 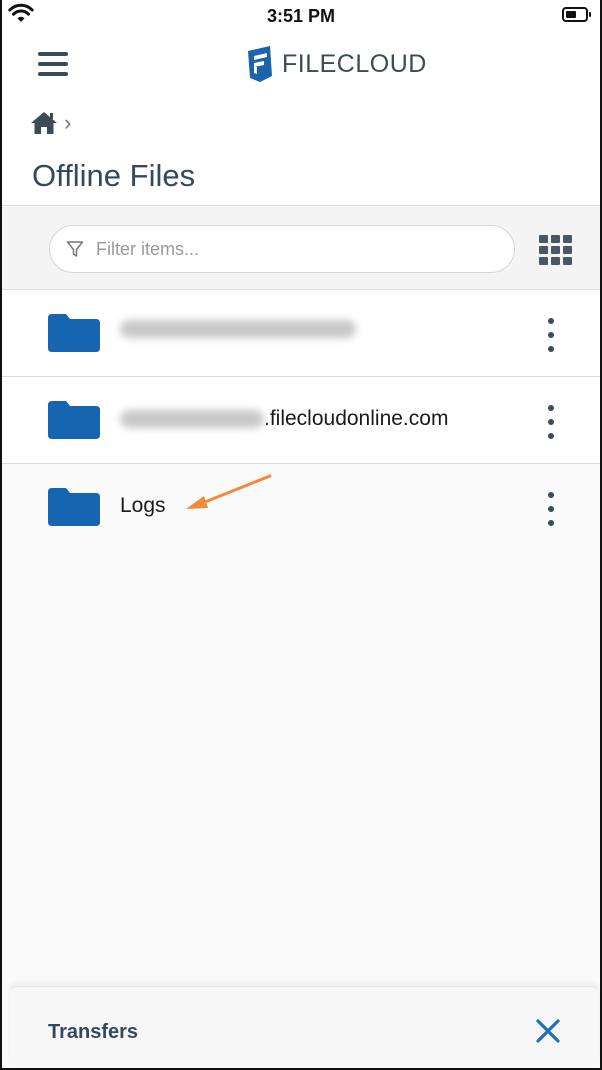 What do you see at coordinates (75, 249) in the screenshot?
I see `filter-icon` at bounding box center [75, 249].